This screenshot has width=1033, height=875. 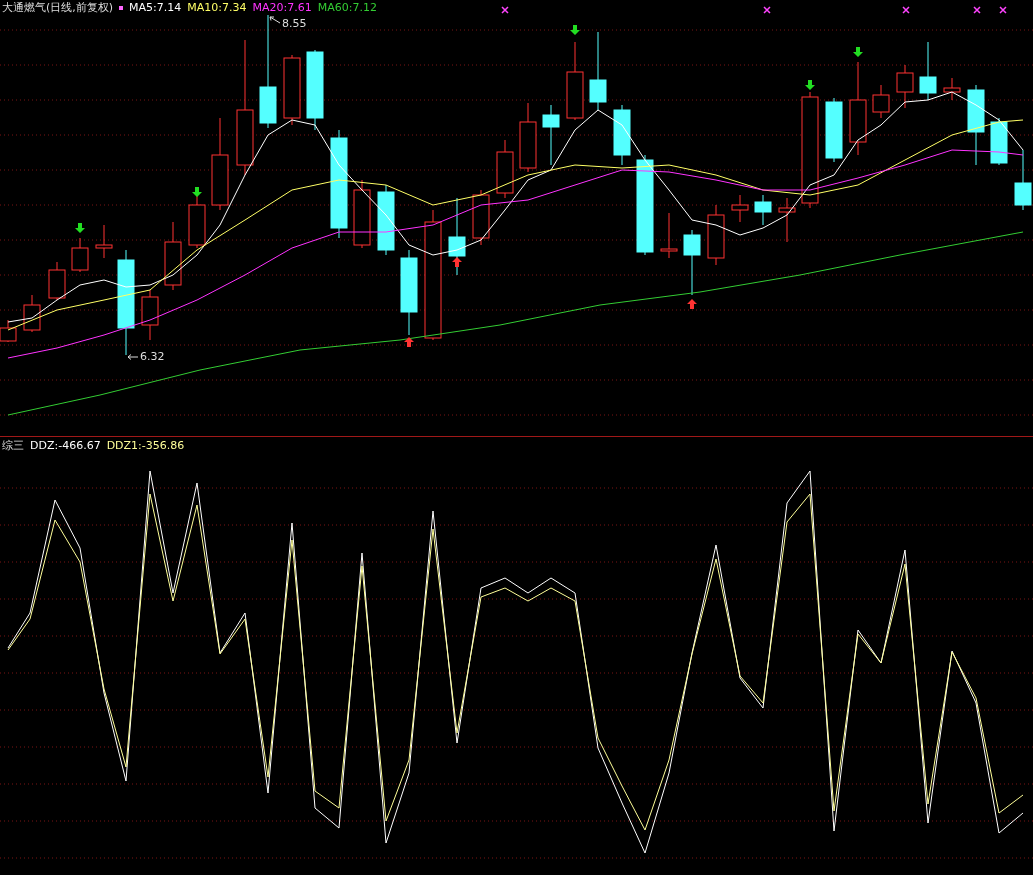 I want to click on moving-average-value: MA10:7.34, so click(x=217, y=7).